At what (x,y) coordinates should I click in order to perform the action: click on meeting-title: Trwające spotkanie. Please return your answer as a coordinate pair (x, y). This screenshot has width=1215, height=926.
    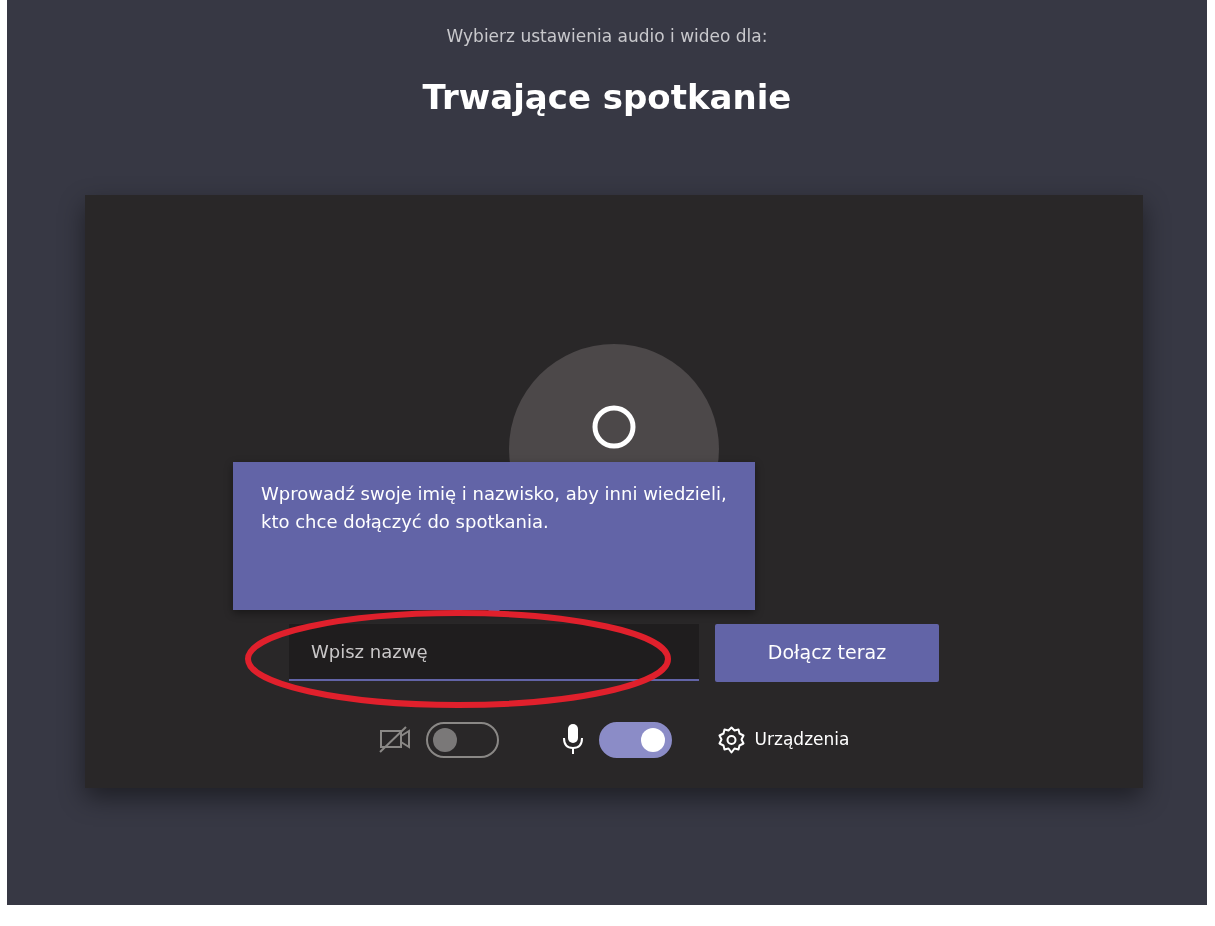
    Looking at the image, I should click on (607, 97).